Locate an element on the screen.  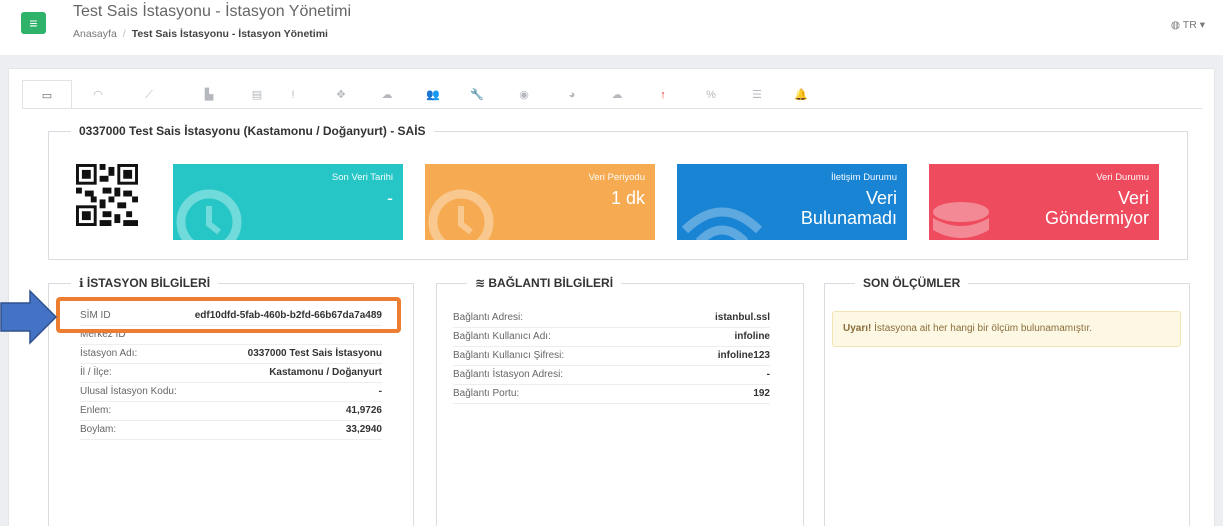
station-info-title-text: İSTASYON BİLGİLERİ is located at coordinates (148, 283).